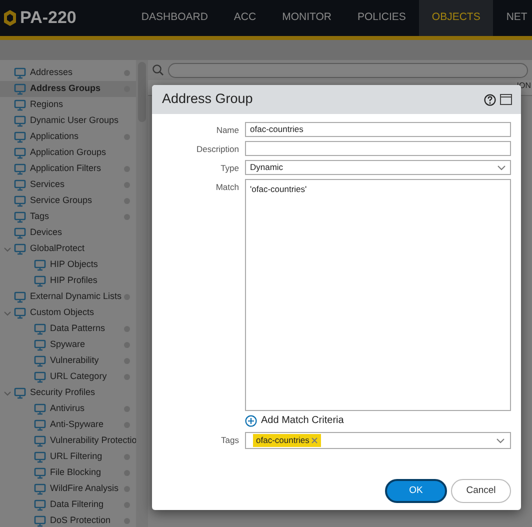  What do you see at coordinates (512, 18) in the screenshot?
I see `nav-tab: NET` at bounding box center [512, 18].